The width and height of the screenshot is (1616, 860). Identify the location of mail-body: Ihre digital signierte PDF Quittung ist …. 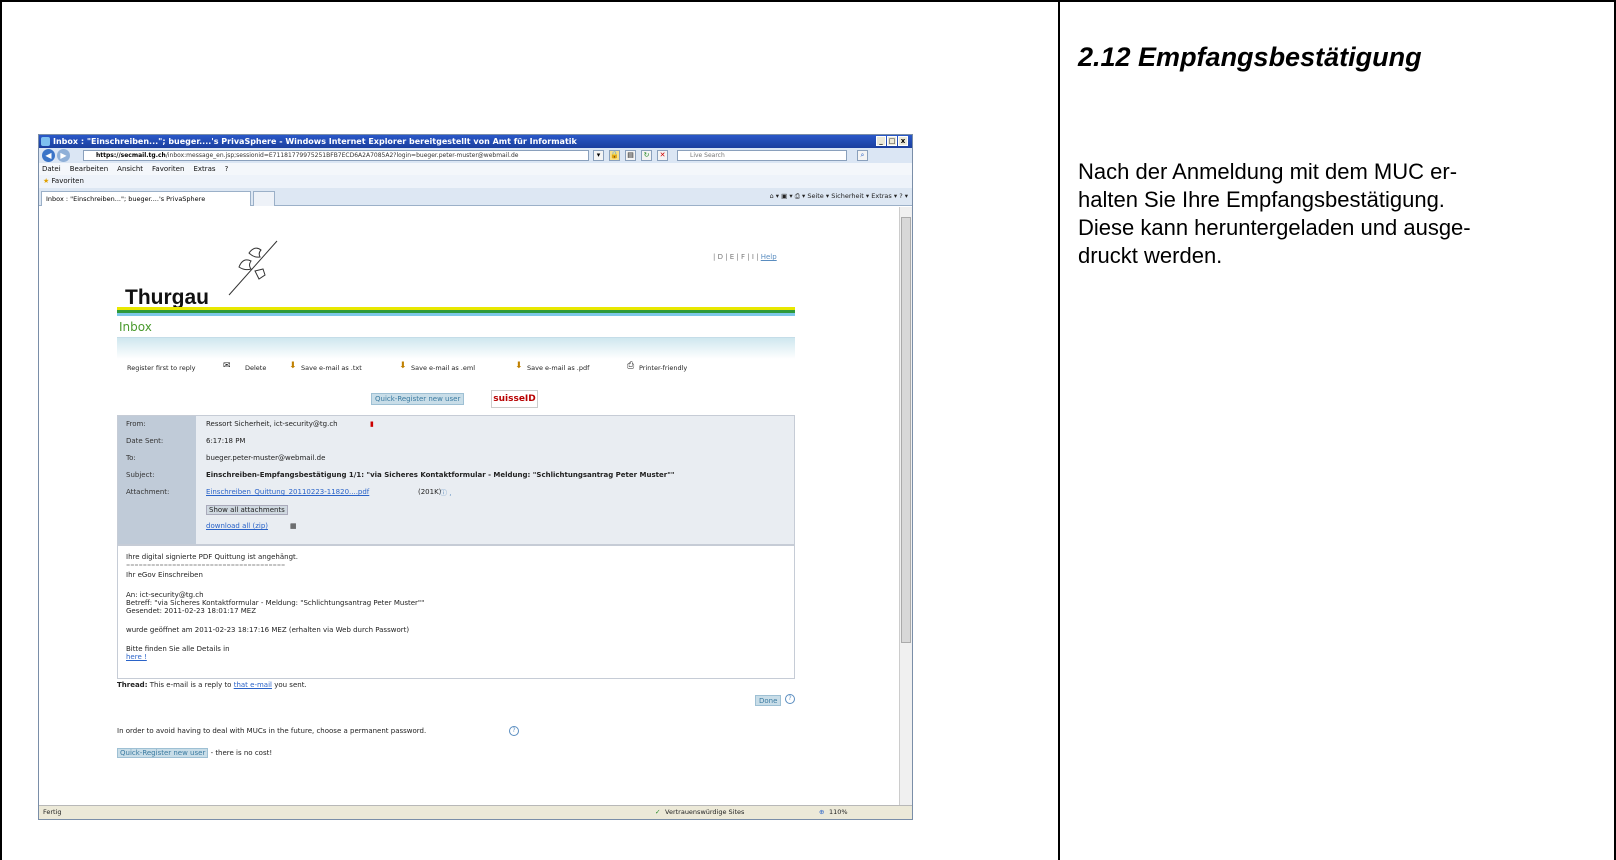
(456, 612).